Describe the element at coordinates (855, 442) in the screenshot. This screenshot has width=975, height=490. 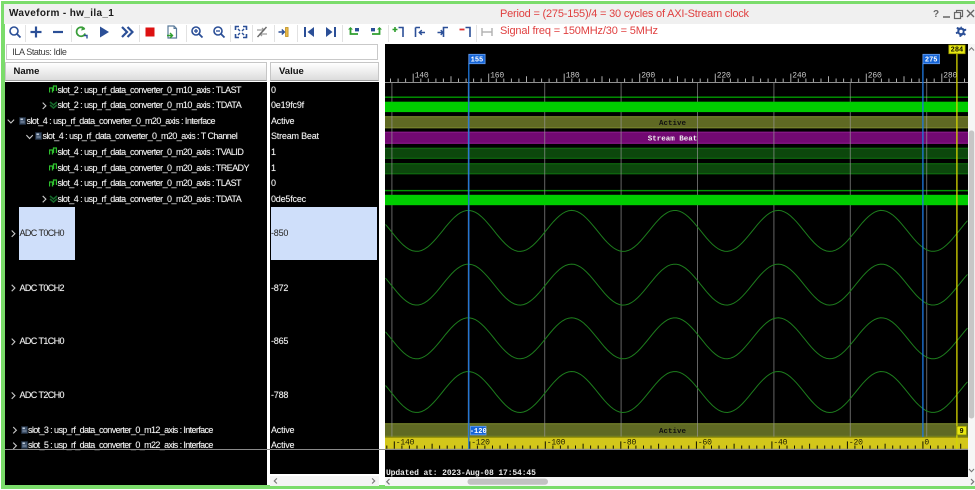
I see `svg-text: -20` at that location.